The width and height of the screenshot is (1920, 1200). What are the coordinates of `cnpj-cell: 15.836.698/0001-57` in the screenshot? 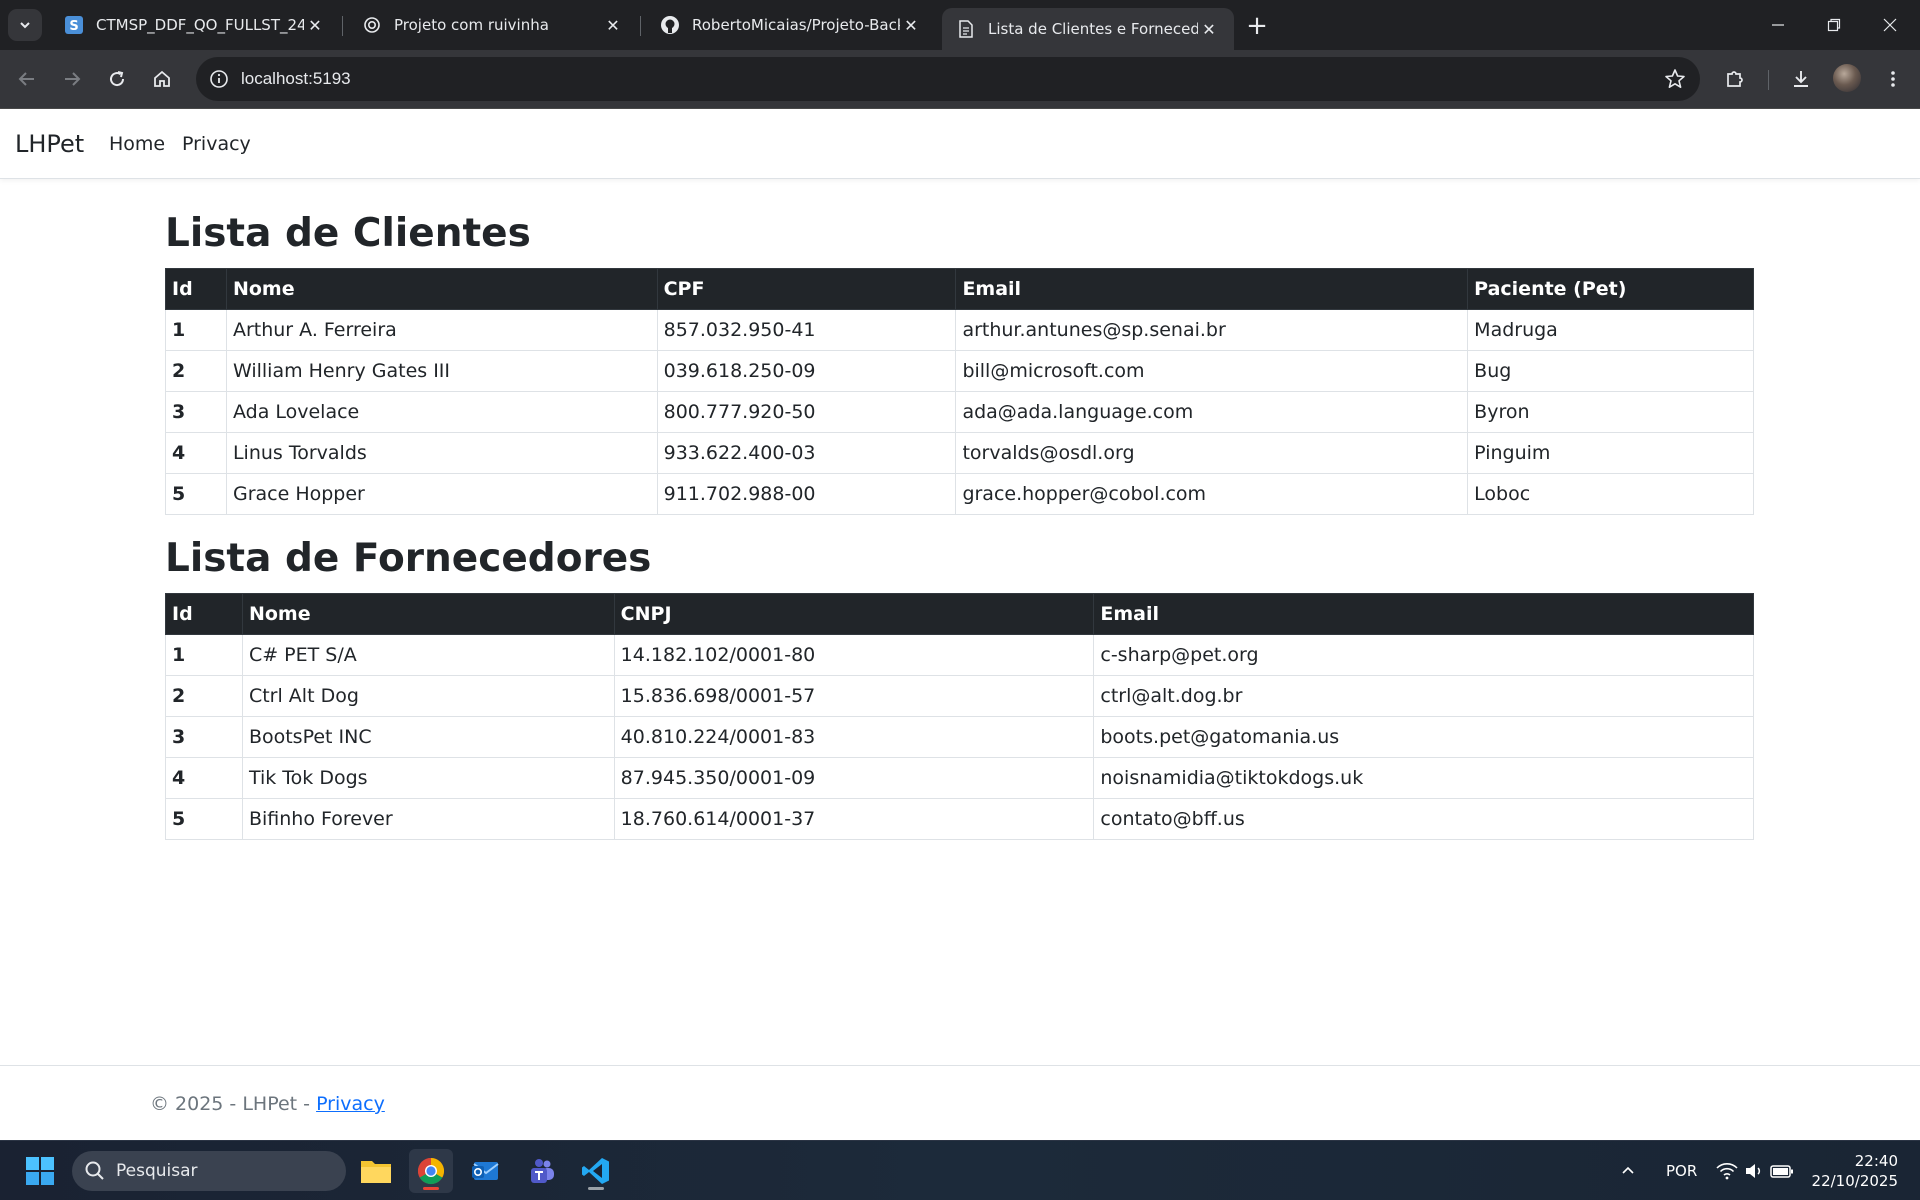 It's located at (854, 696).